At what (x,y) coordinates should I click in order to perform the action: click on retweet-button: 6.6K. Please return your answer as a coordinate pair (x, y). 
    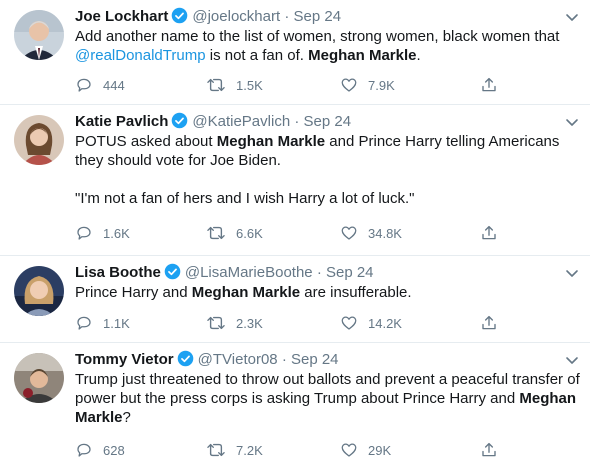
    Looking at the image, I should click on (234, 233).